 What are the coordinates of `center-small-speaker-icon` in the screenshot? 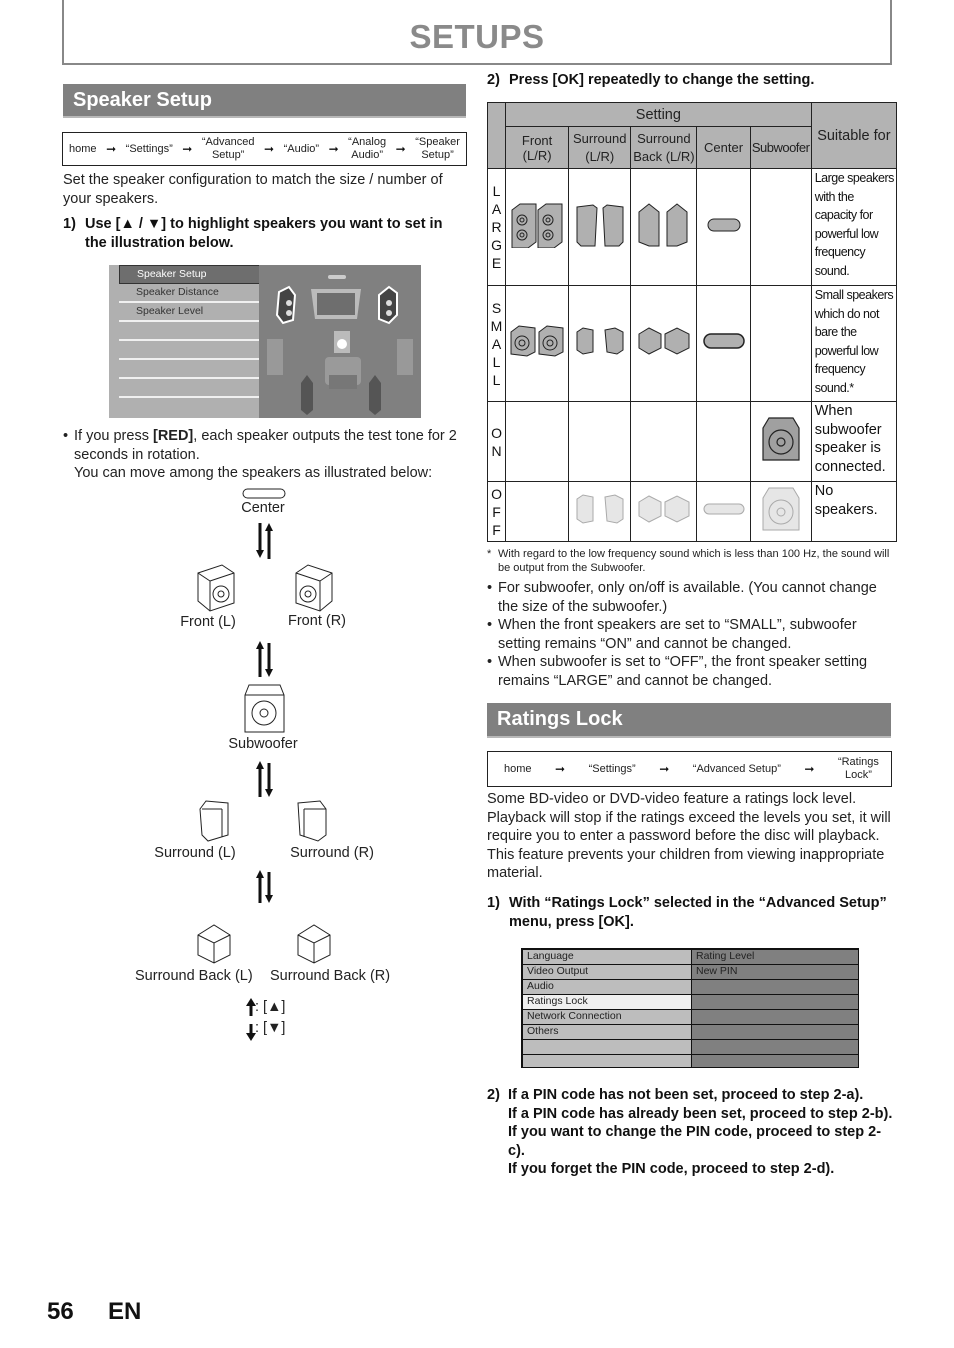 It's located at (723, 341).